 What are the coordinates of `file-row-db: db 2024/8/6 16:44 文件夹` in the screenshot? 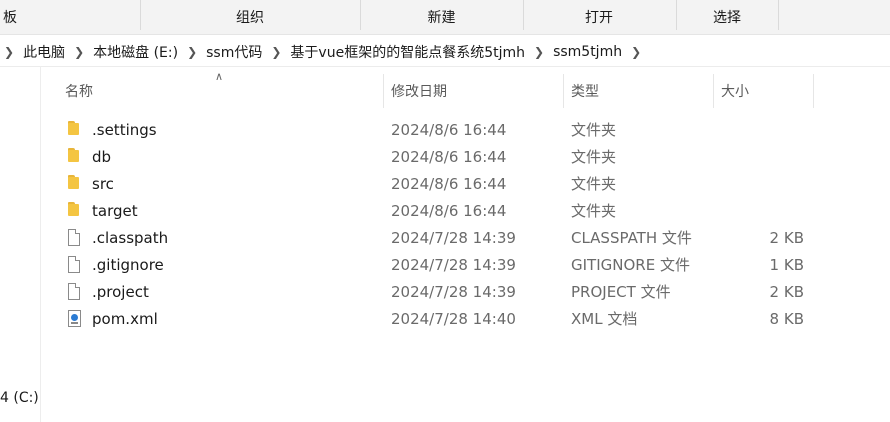 It's located at (440, 156).